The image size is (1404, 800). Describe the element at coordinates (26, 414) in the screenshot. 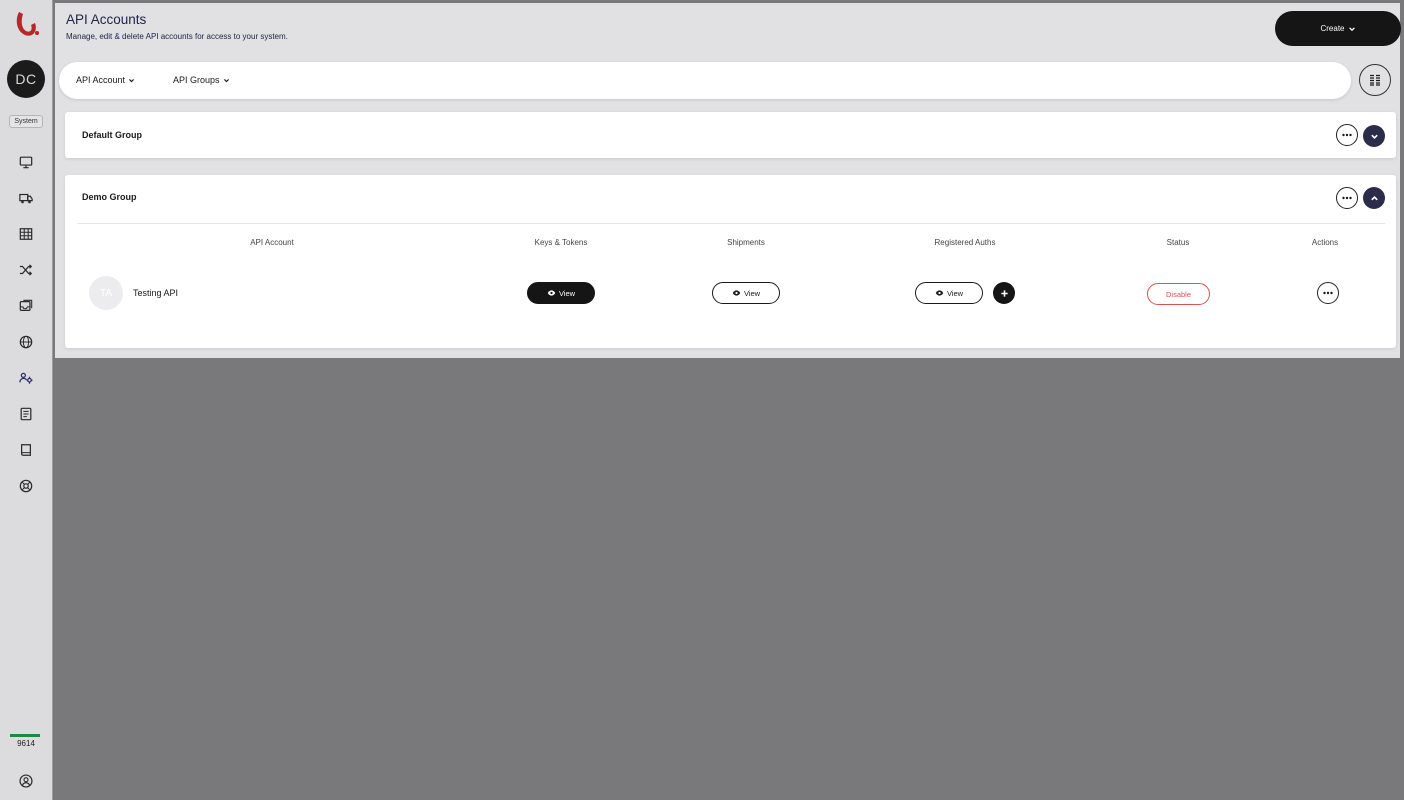

I see `document-icon` at that location.